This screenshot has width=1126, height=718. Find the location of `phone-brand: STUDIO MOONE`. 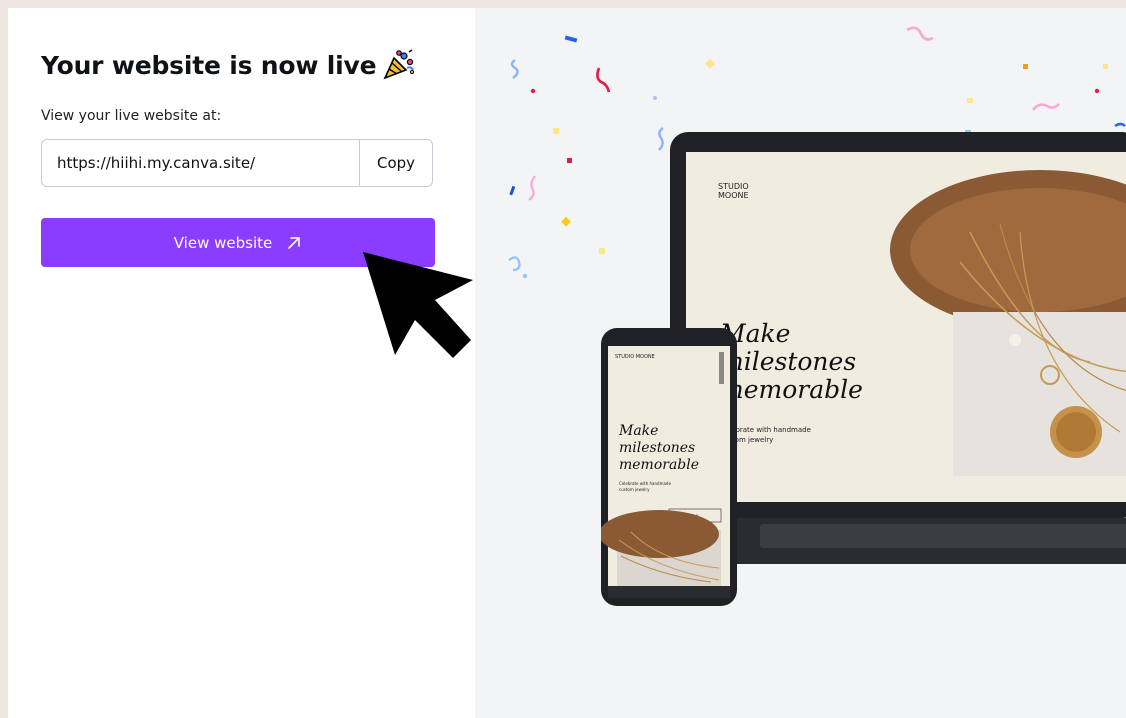

phone-brand: STUDIO MOONE is located at coordinates (635, 357).